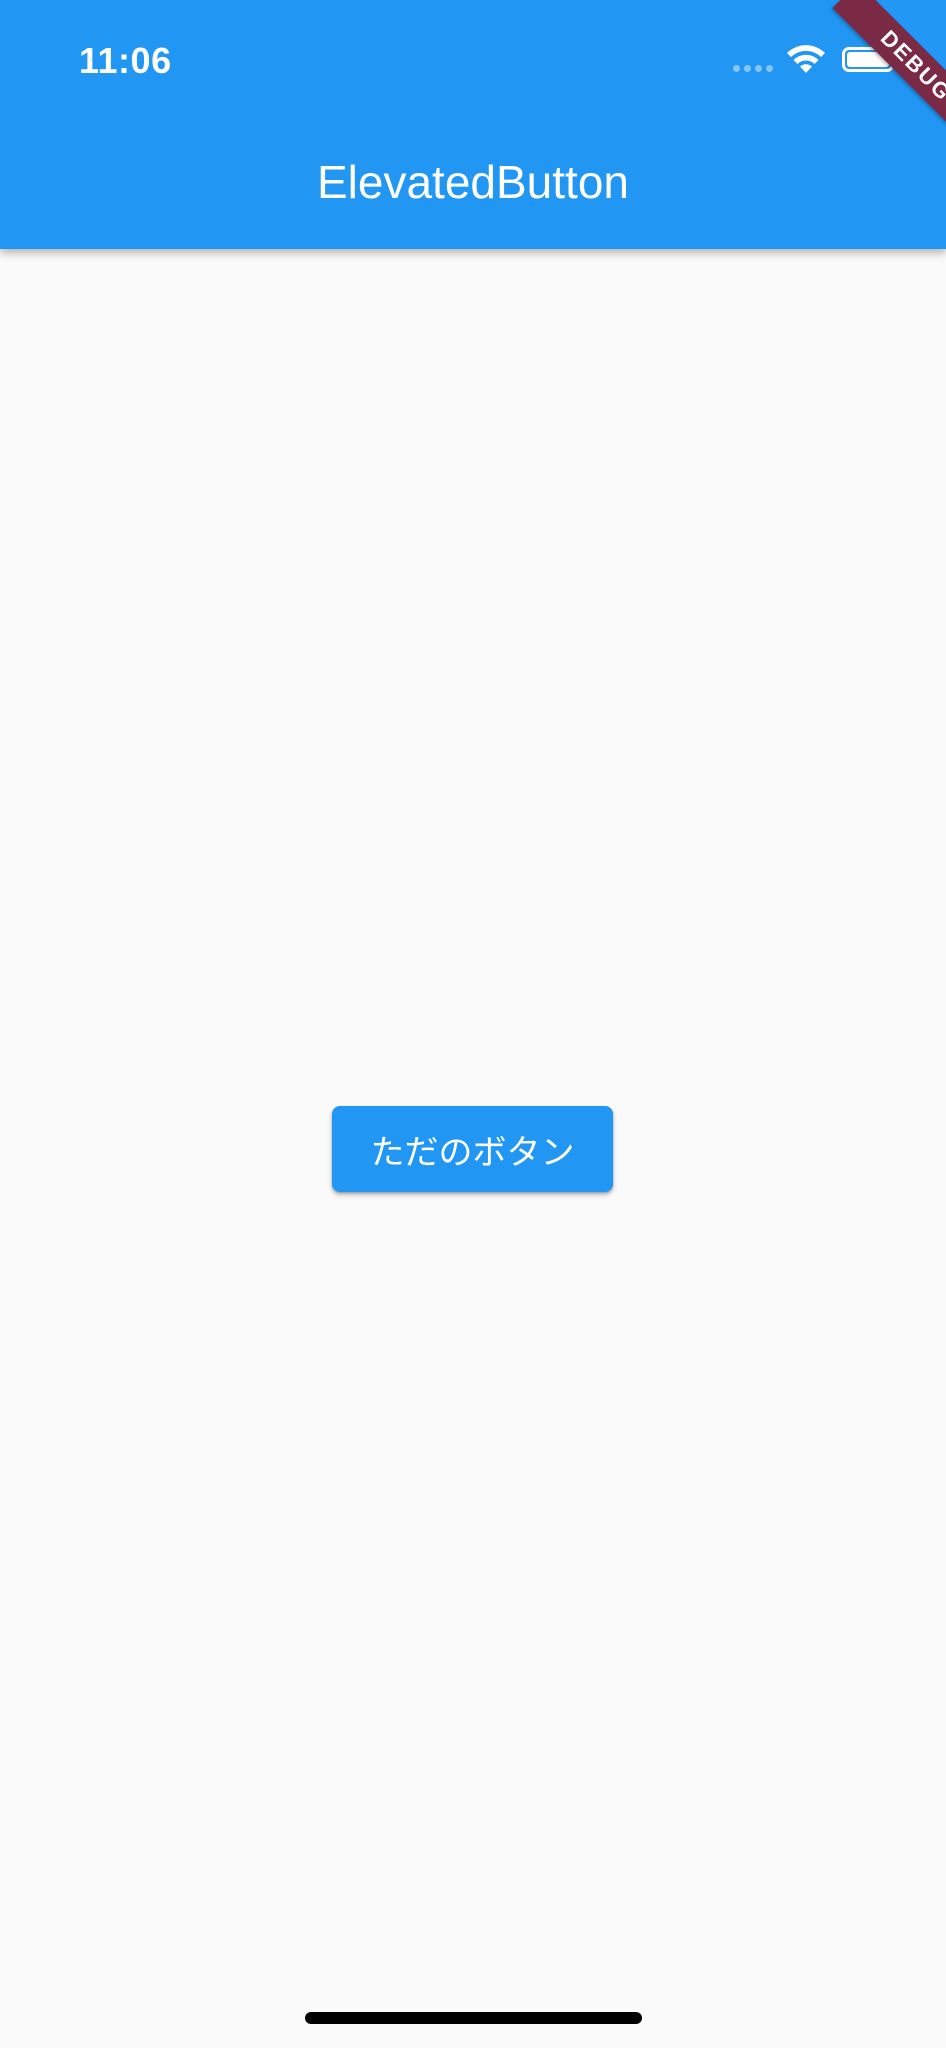  I want to click on debug-banner: DEBUG, so click(866, 80).